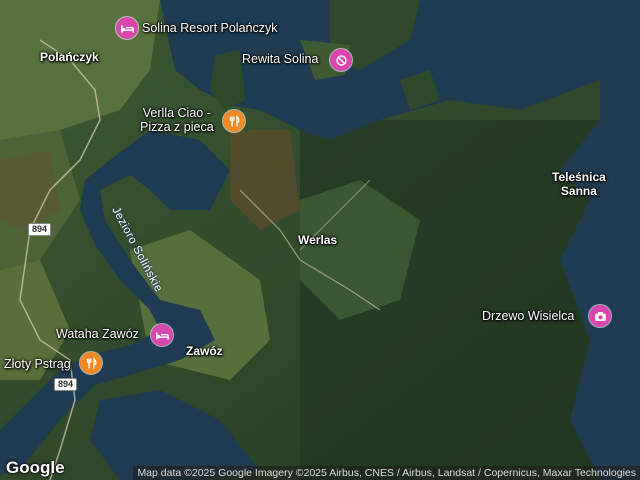 The height and width of the screenshot is (480, 640). Describe the element at coordinates (66, 384) in the screenshot. I see `road-shield-894-south: 894` at that location.